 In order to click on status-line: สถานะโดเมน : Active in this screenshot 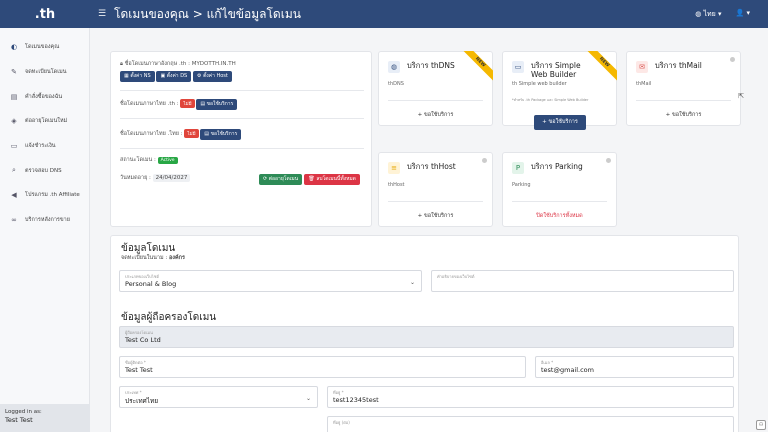, I will do `click(149, 160)`.